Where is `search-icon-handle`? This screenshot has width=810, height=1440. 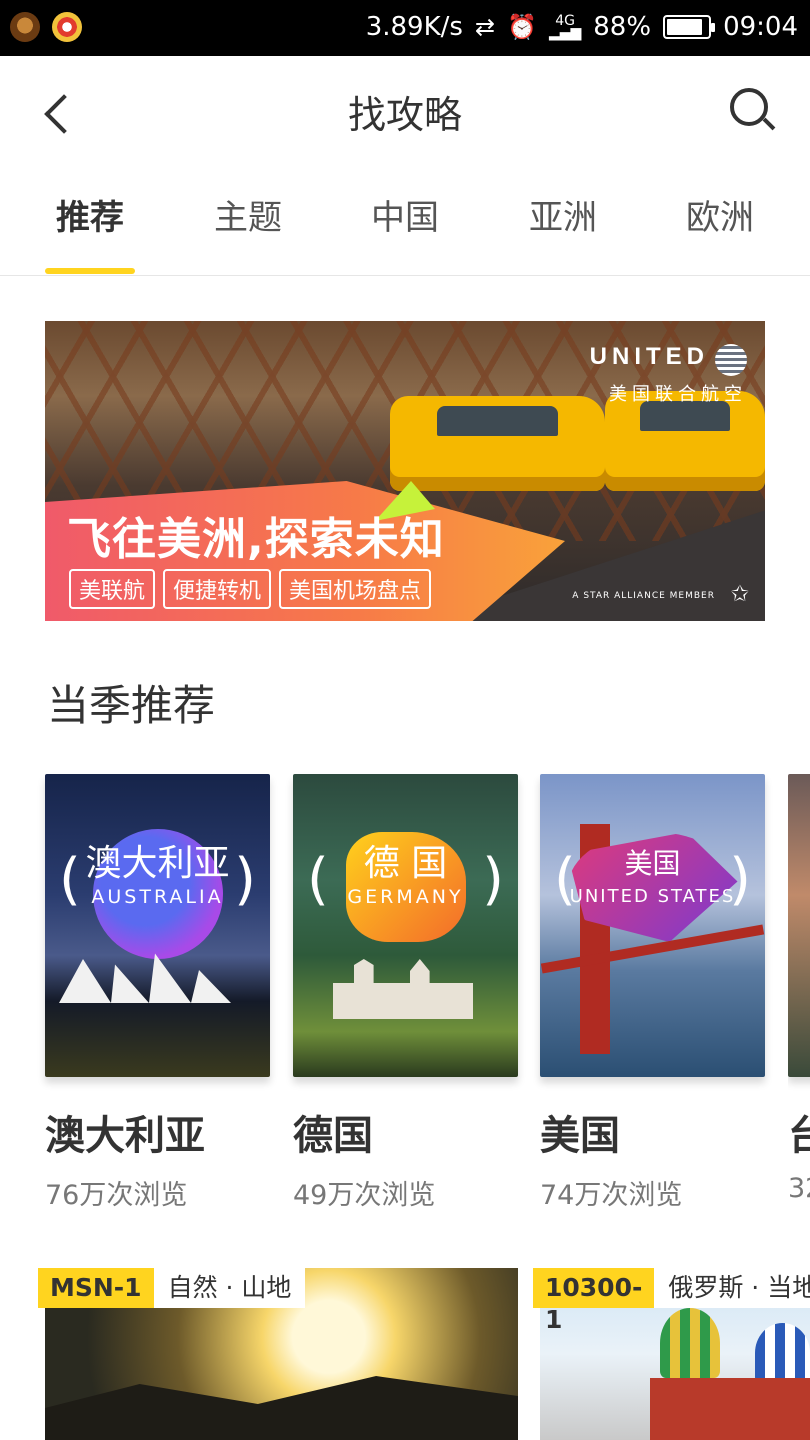
search-icon-handle is located at coordinates (769, 124).